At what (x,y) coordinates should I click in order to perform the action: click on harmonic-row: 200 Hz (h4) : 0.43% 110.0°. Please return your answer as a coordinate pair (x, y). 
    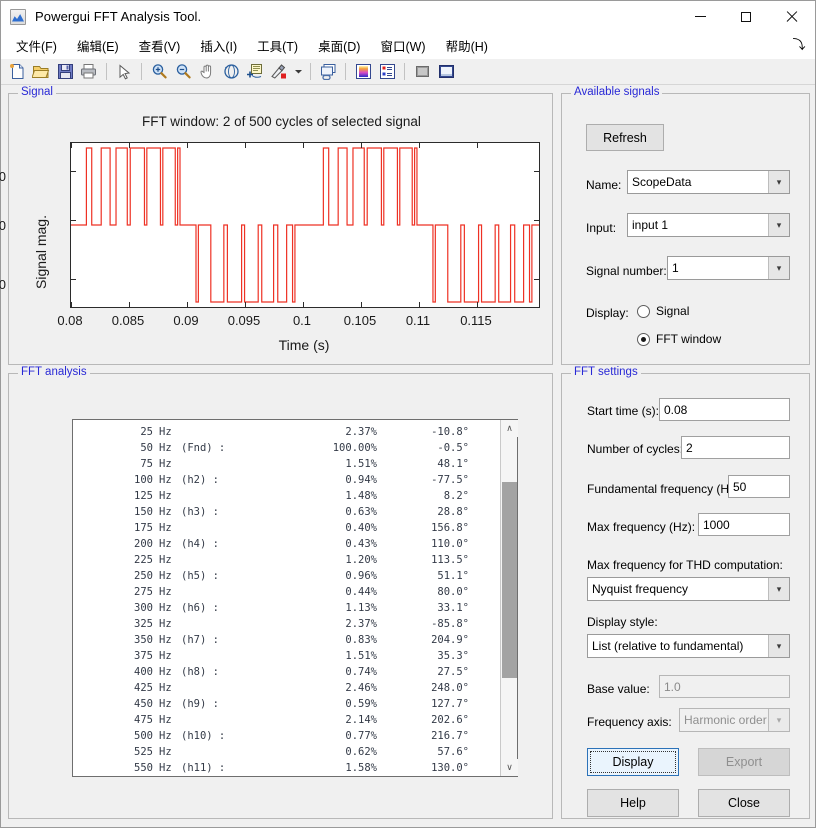
    Looking at the image, I should click on (286, 544).